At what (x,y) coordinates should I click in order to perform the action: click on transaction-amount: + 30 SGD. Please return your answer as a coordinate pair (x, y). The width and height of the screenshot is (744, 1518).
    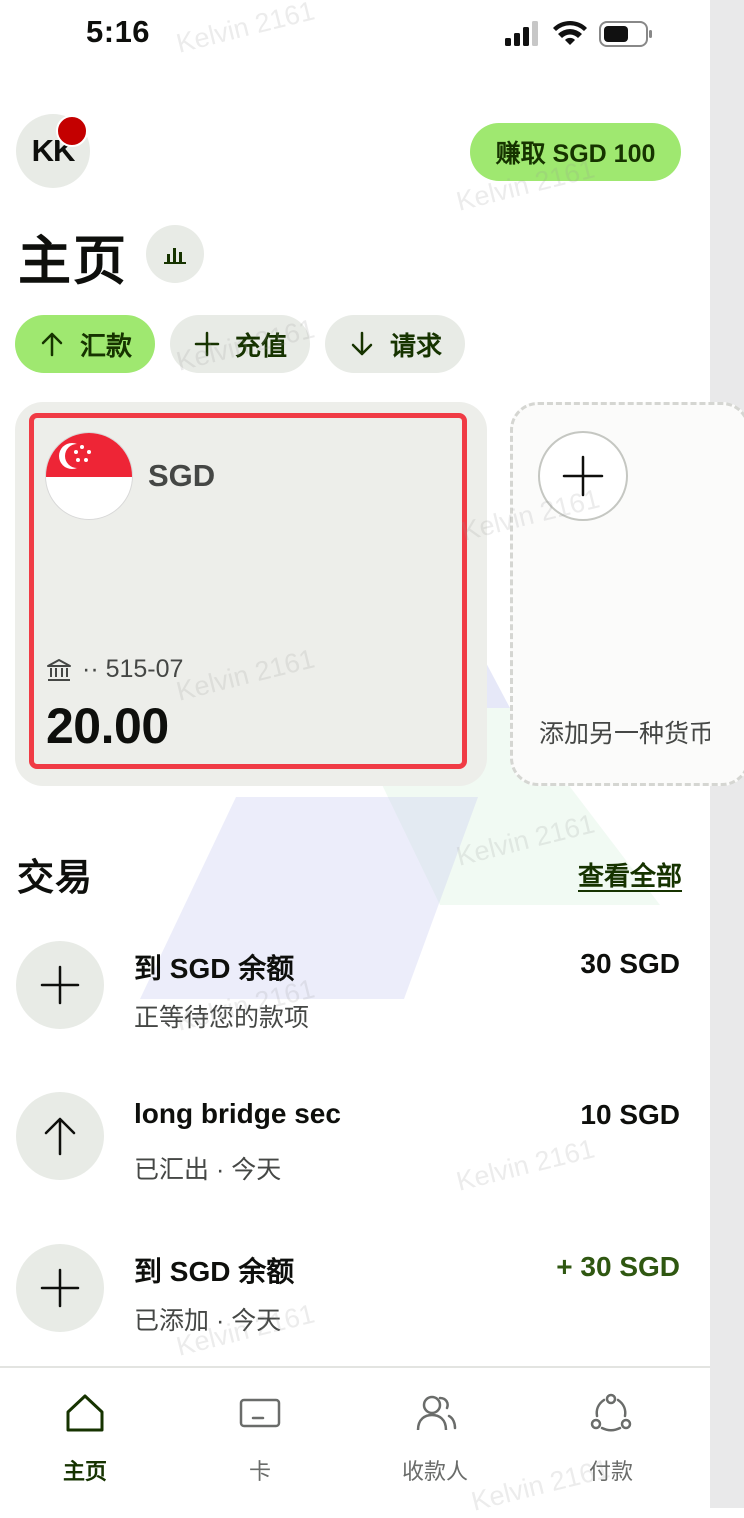
    Looking at the image, I should click on (618, 1266).